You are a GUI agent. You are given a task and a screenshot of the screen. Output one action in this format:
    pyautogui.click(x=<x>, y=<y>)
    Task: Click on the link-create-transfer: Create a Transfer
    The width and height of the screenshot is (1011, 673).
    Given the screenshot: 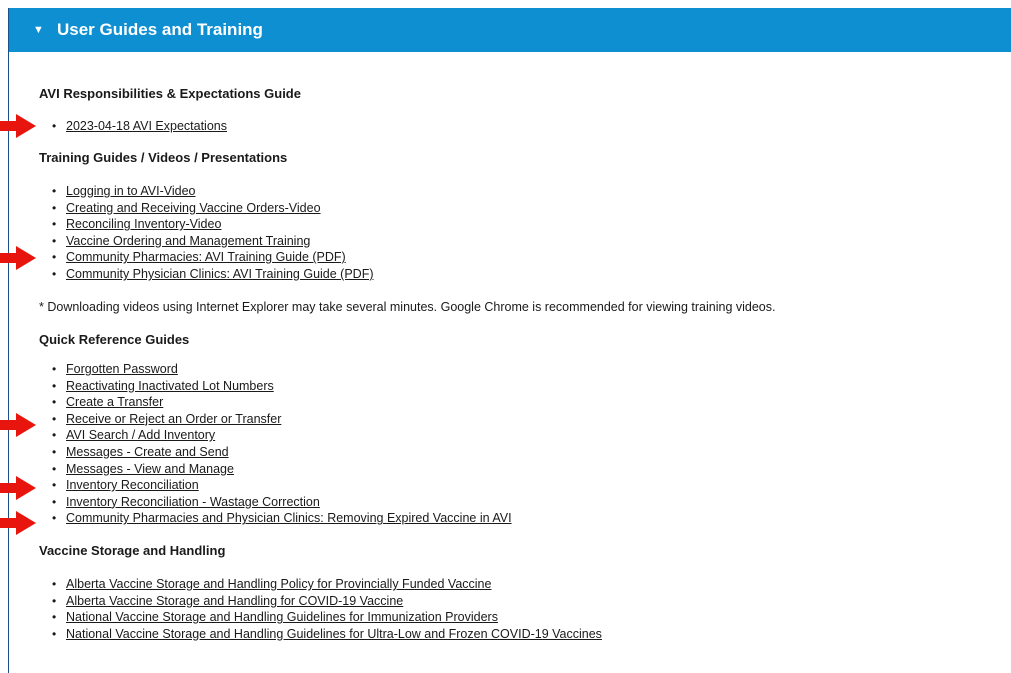 What is the action you would take?
    pyautogui.click(x=114, y=402)
    